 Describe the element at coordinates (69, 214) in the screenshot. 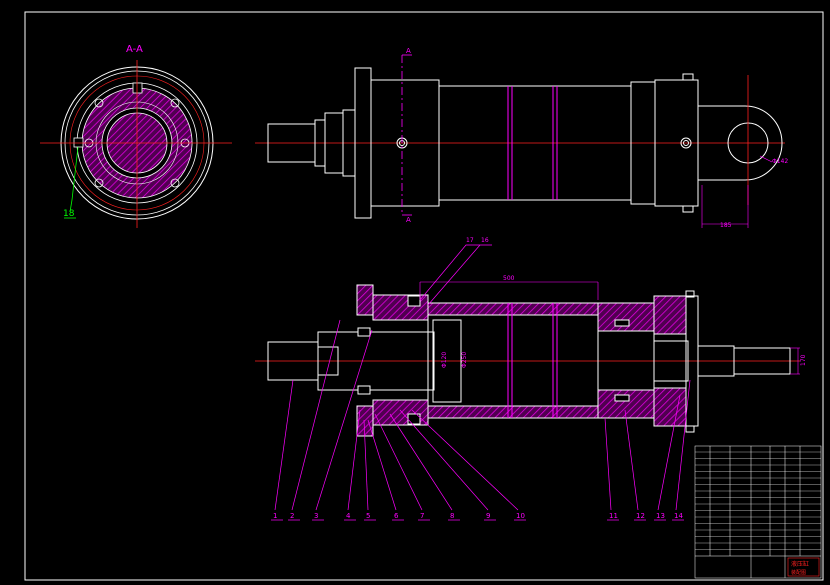

I see `section-callout: 18` at that location.